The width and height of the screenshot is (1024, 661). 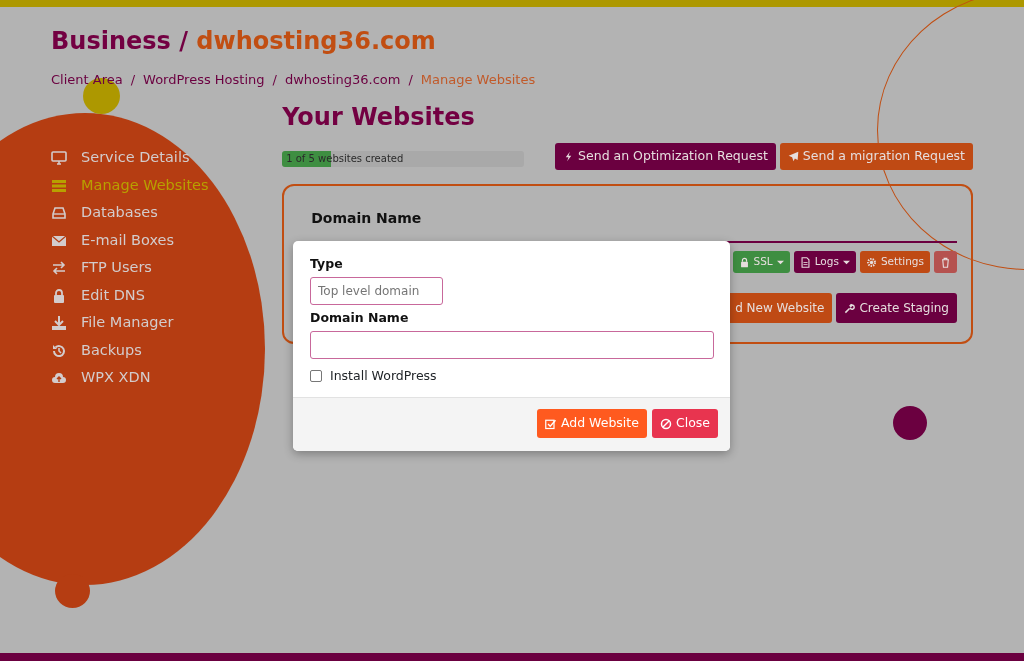 I want to click on page-title: Business / dwhosting36.com, so click(x=244, y=41).